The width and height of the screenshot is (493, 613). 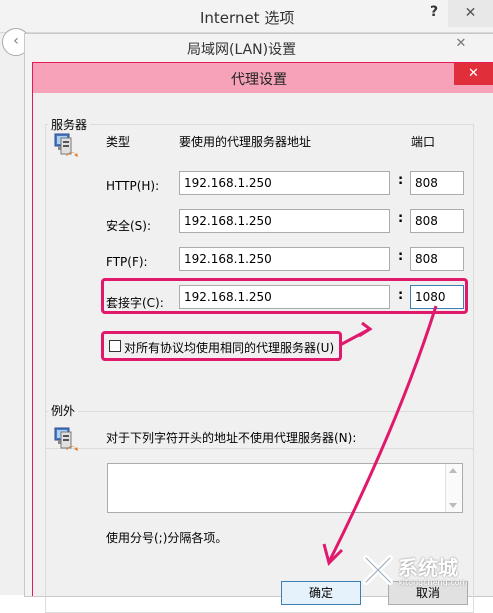 I want to click on watermark-url: xitongcheng.com, so click(x=433, y=582).